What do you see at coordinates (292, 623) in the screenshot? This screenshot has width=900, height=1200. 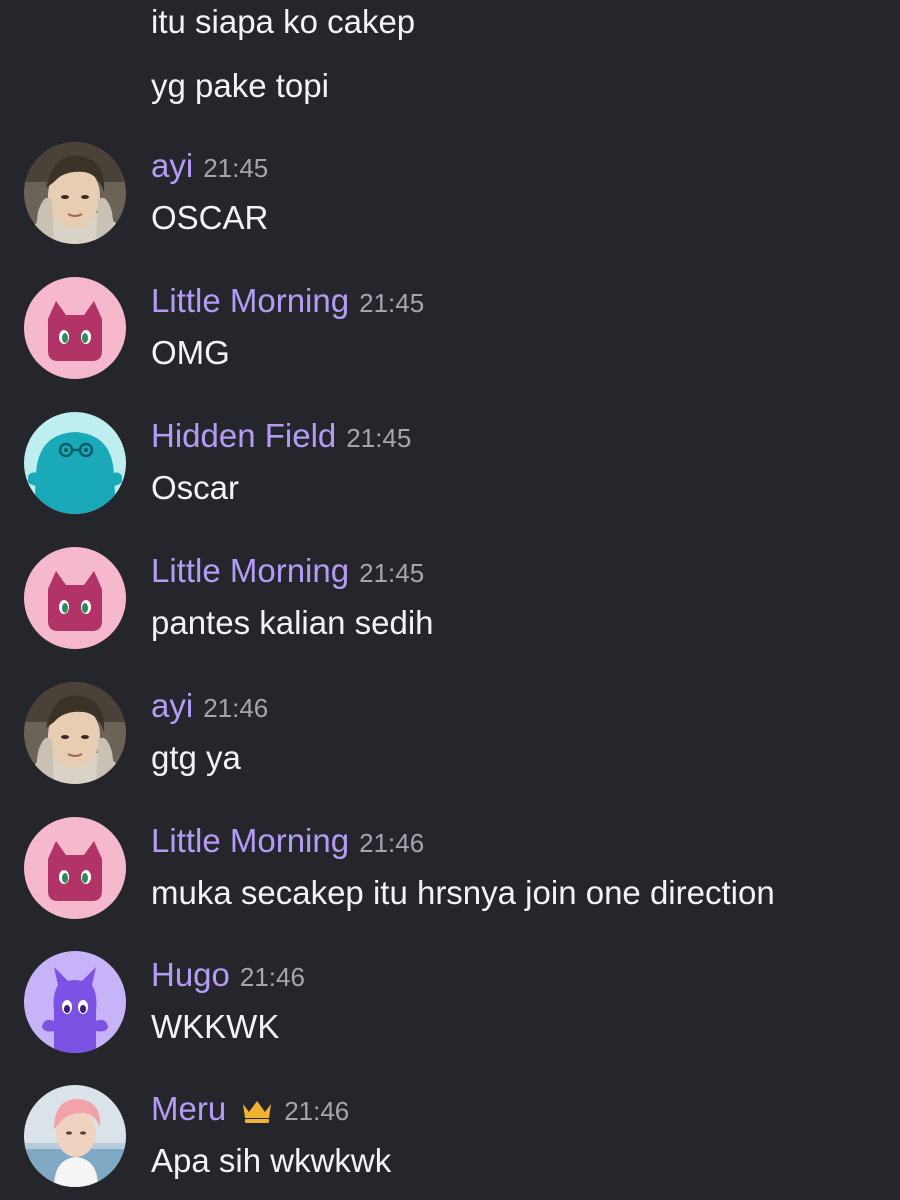 I see `message-content: pantes kalian sedih` at bounding box center [292, 623].